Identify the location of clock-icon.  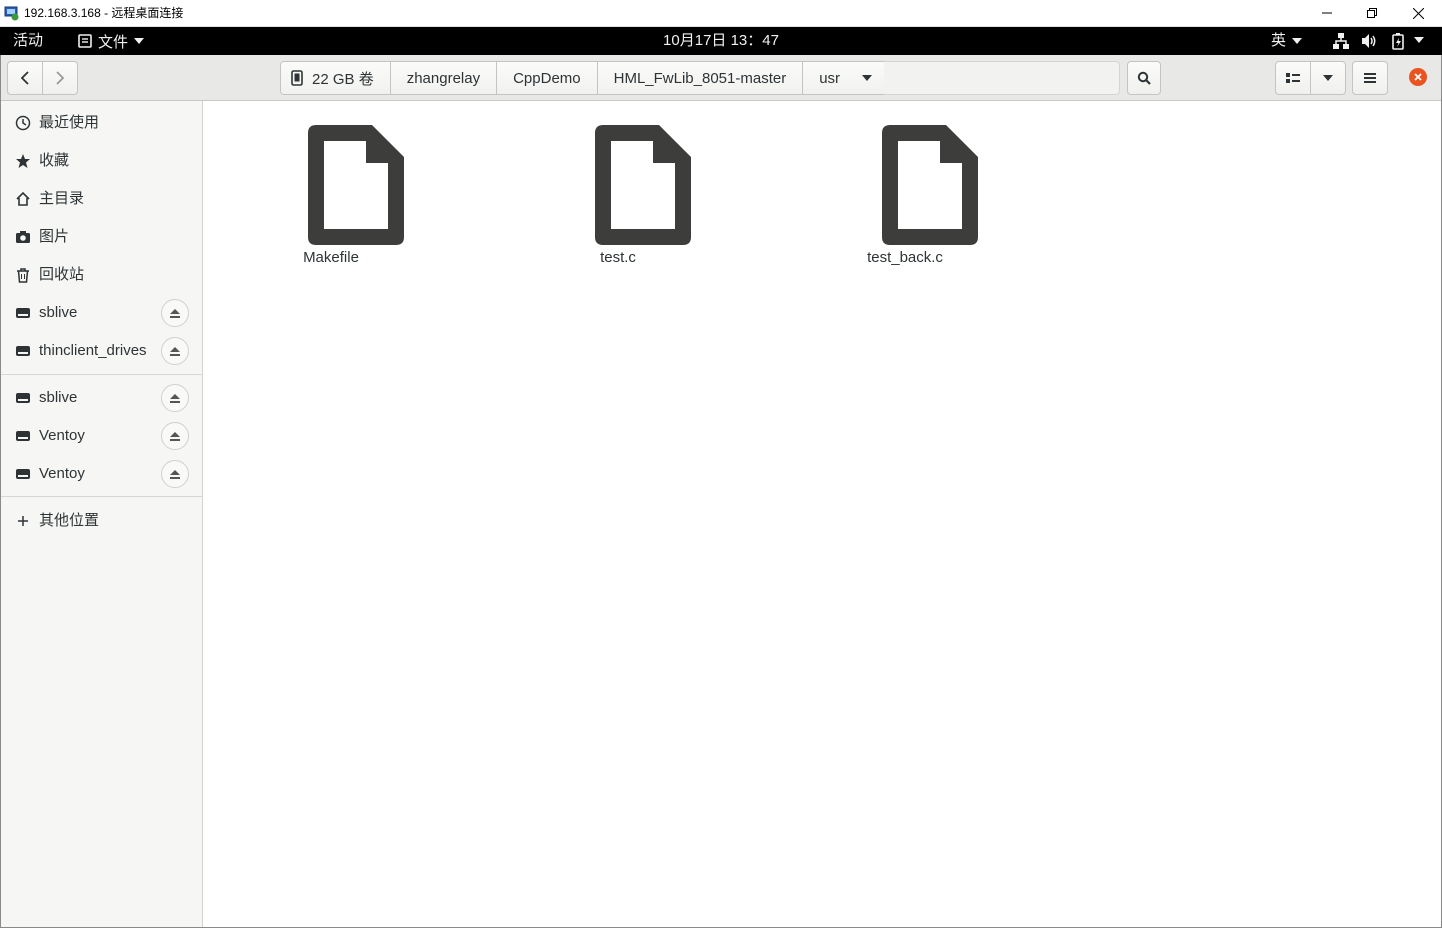
(23, 123).